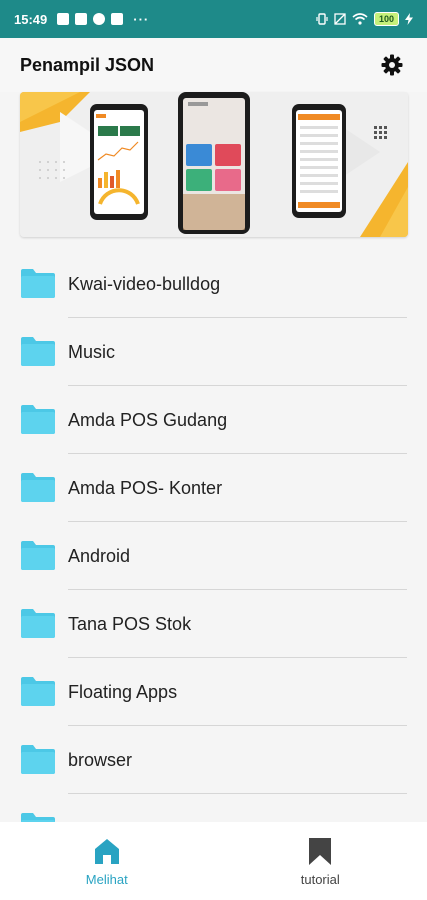 The width and height of the screenshot is (427, 900). I want to click on battery-indicator: 100, so click(386, 19).